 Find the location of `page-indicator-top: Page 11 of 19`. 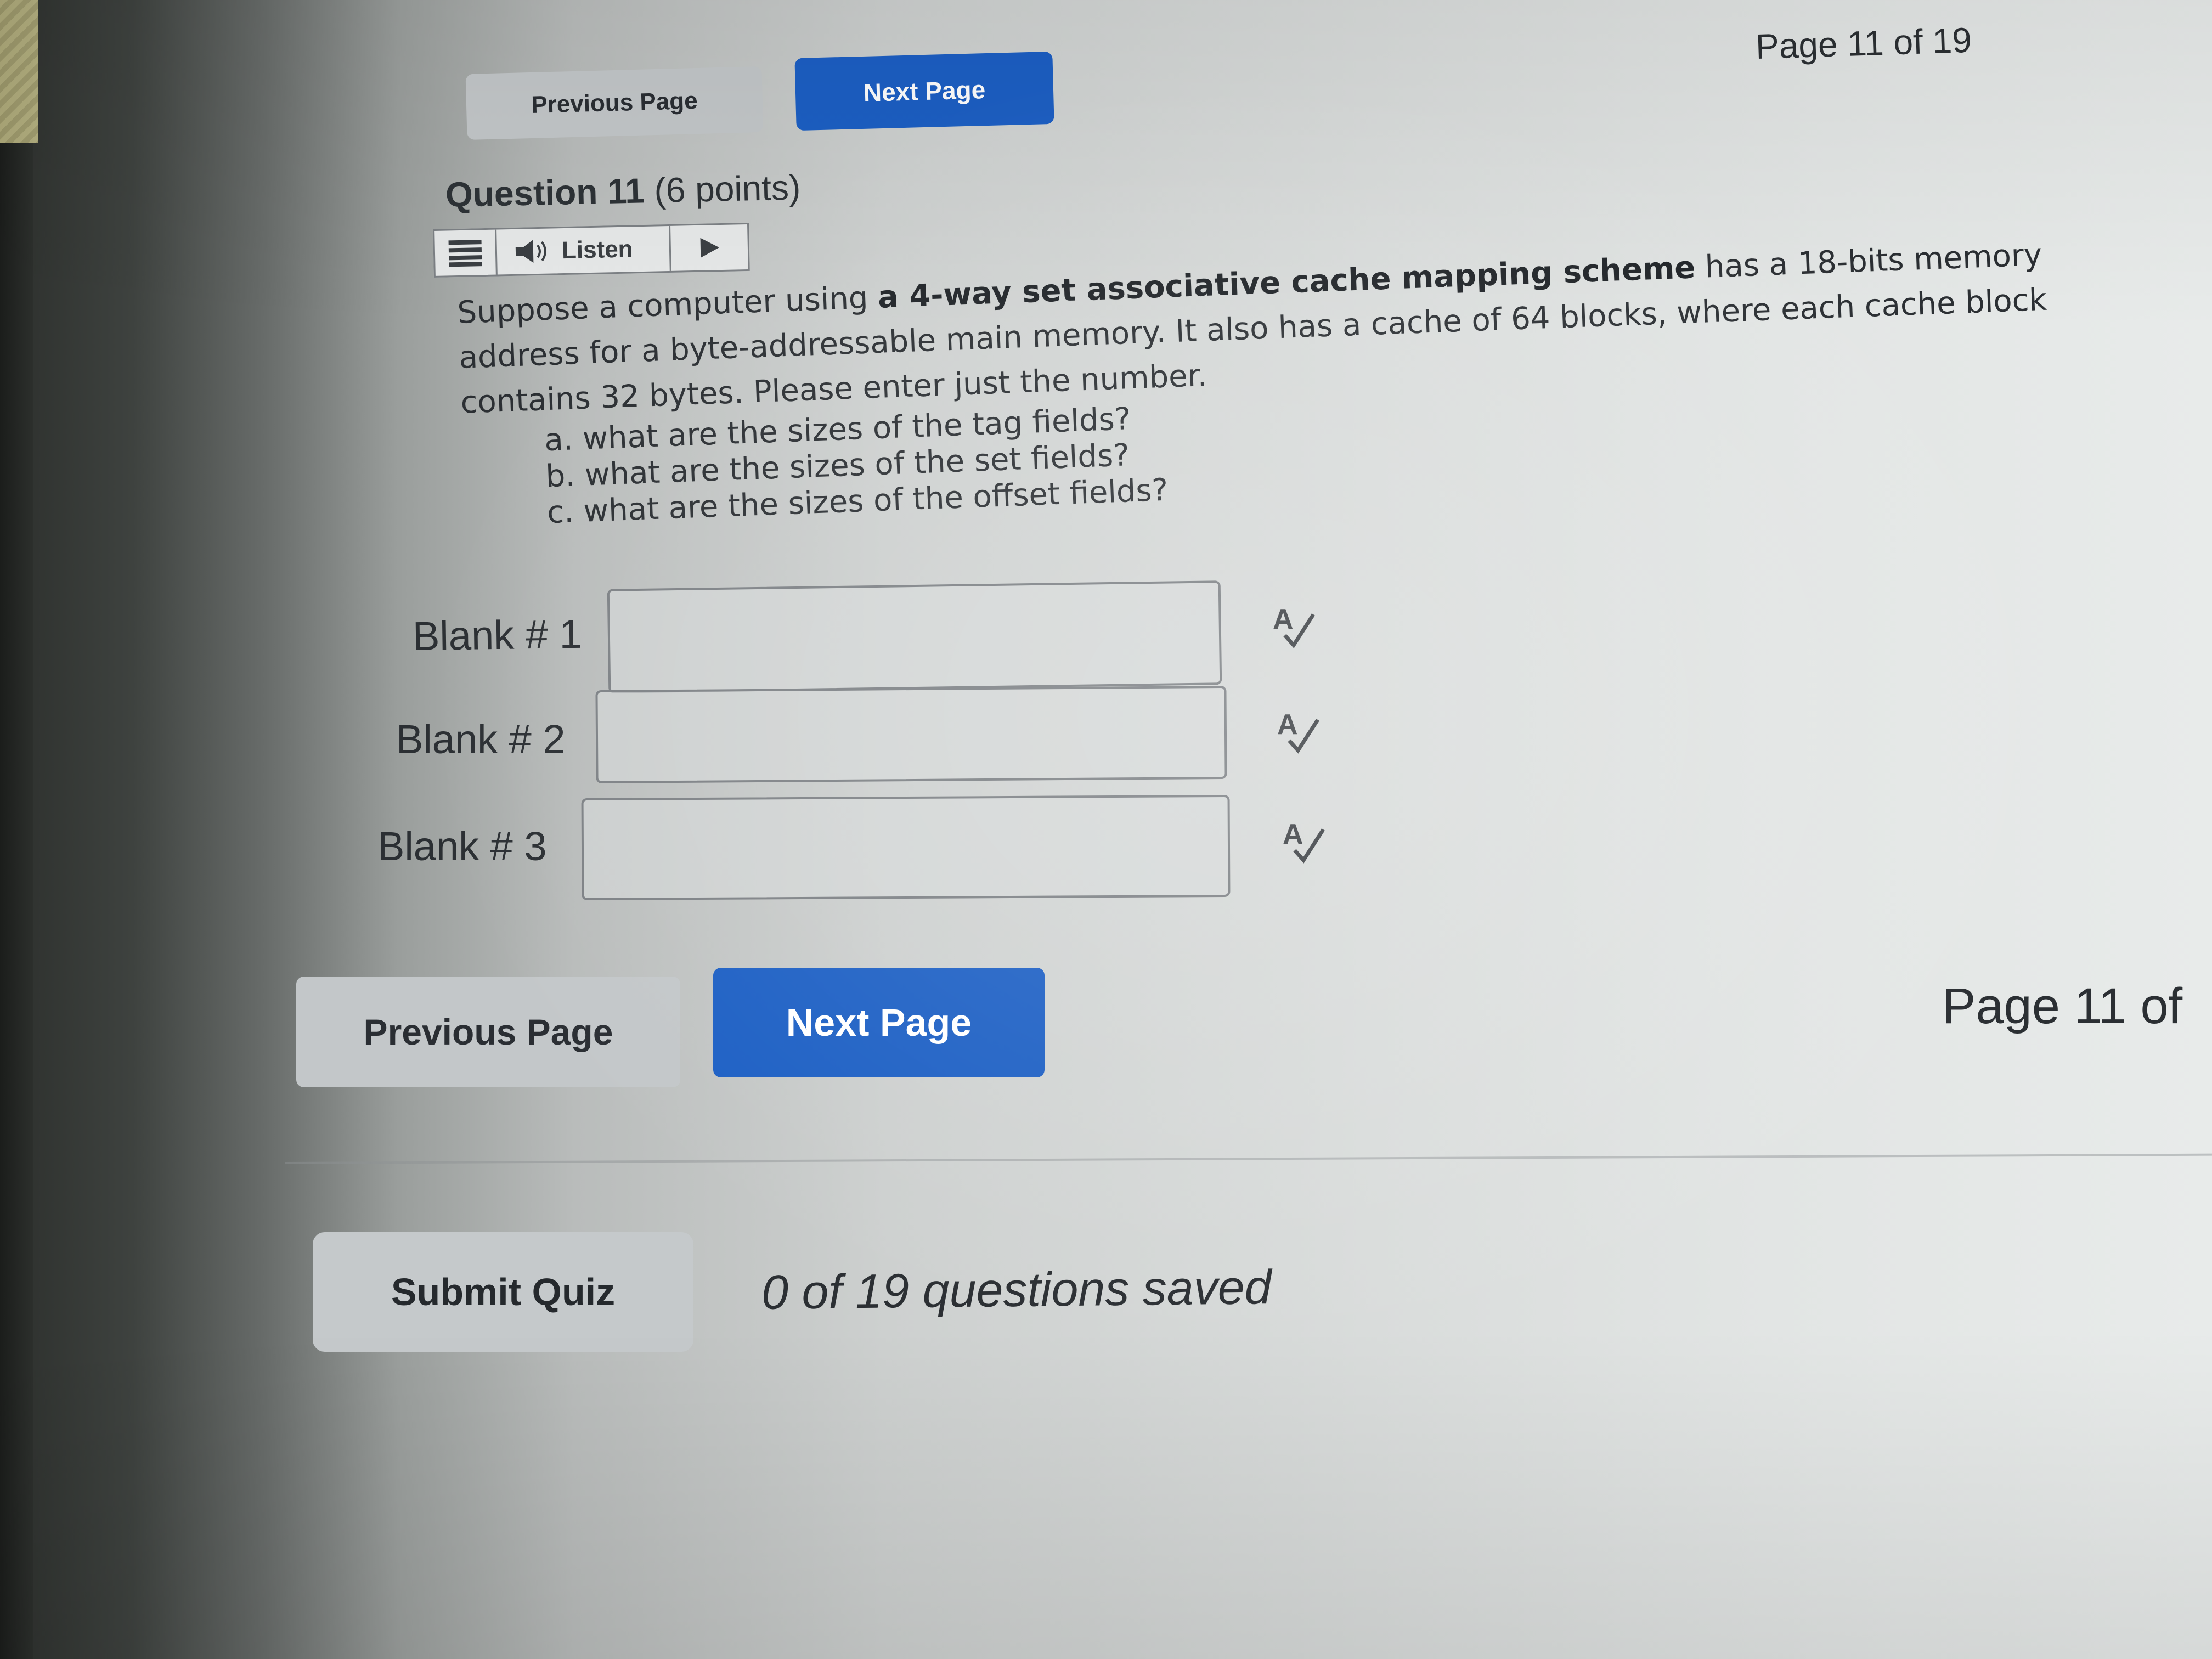

page-indicator-top: Page 11 of 19 is located at coordinates (1863, 43).